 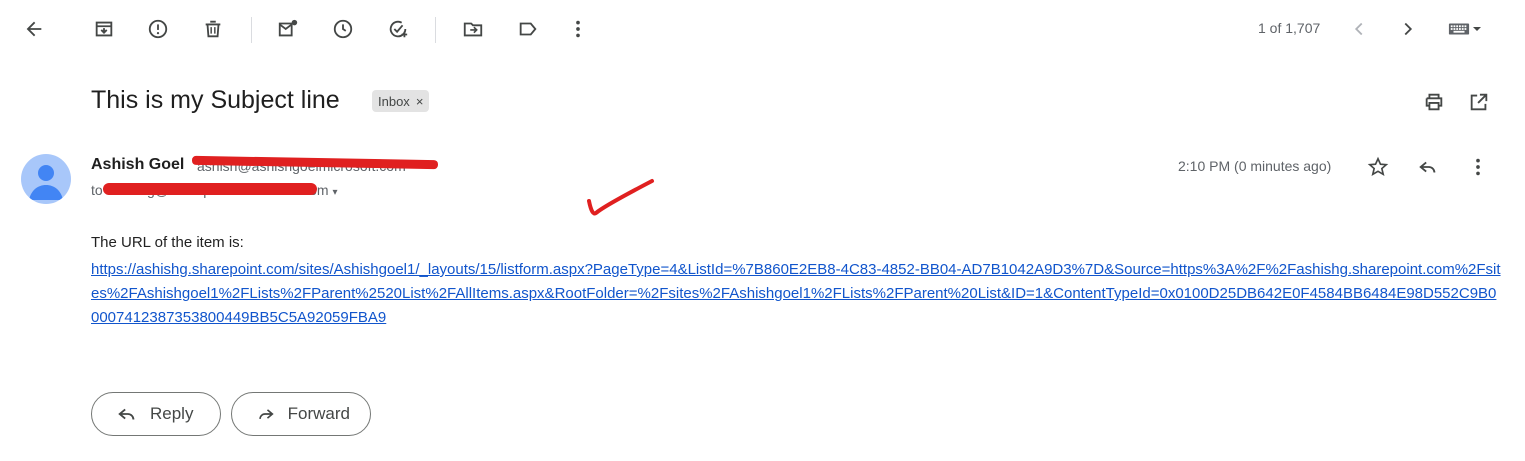 What do you see at coordinates (1459, 29) in the screenshot?
I see `keyboard-icon` at bounding box center [1459, 29].